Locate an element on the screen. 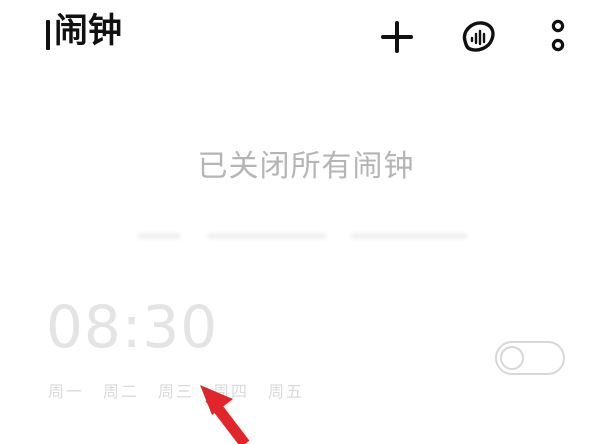  page-title: 闹钟 is located at coordinates (88, 31).